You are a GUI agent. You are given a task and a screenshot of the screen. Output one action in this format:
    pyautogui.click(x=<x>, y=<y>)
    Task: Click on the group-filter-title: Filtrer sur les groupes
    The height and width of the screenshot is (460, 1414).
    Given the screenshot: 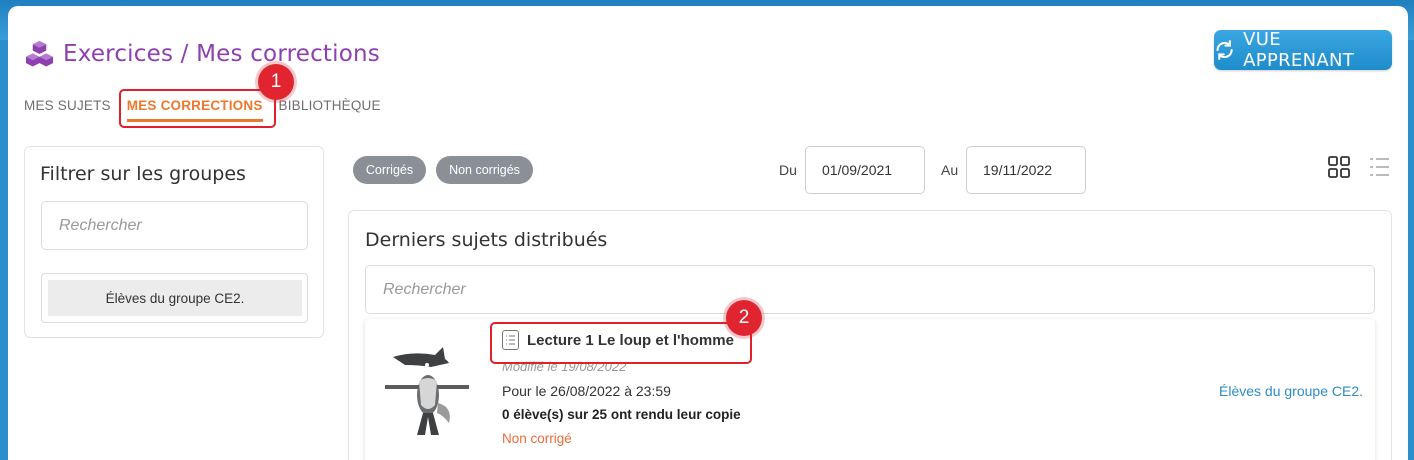 What is the action you would take?
    pyautogui.click(x=143, y=174)
    